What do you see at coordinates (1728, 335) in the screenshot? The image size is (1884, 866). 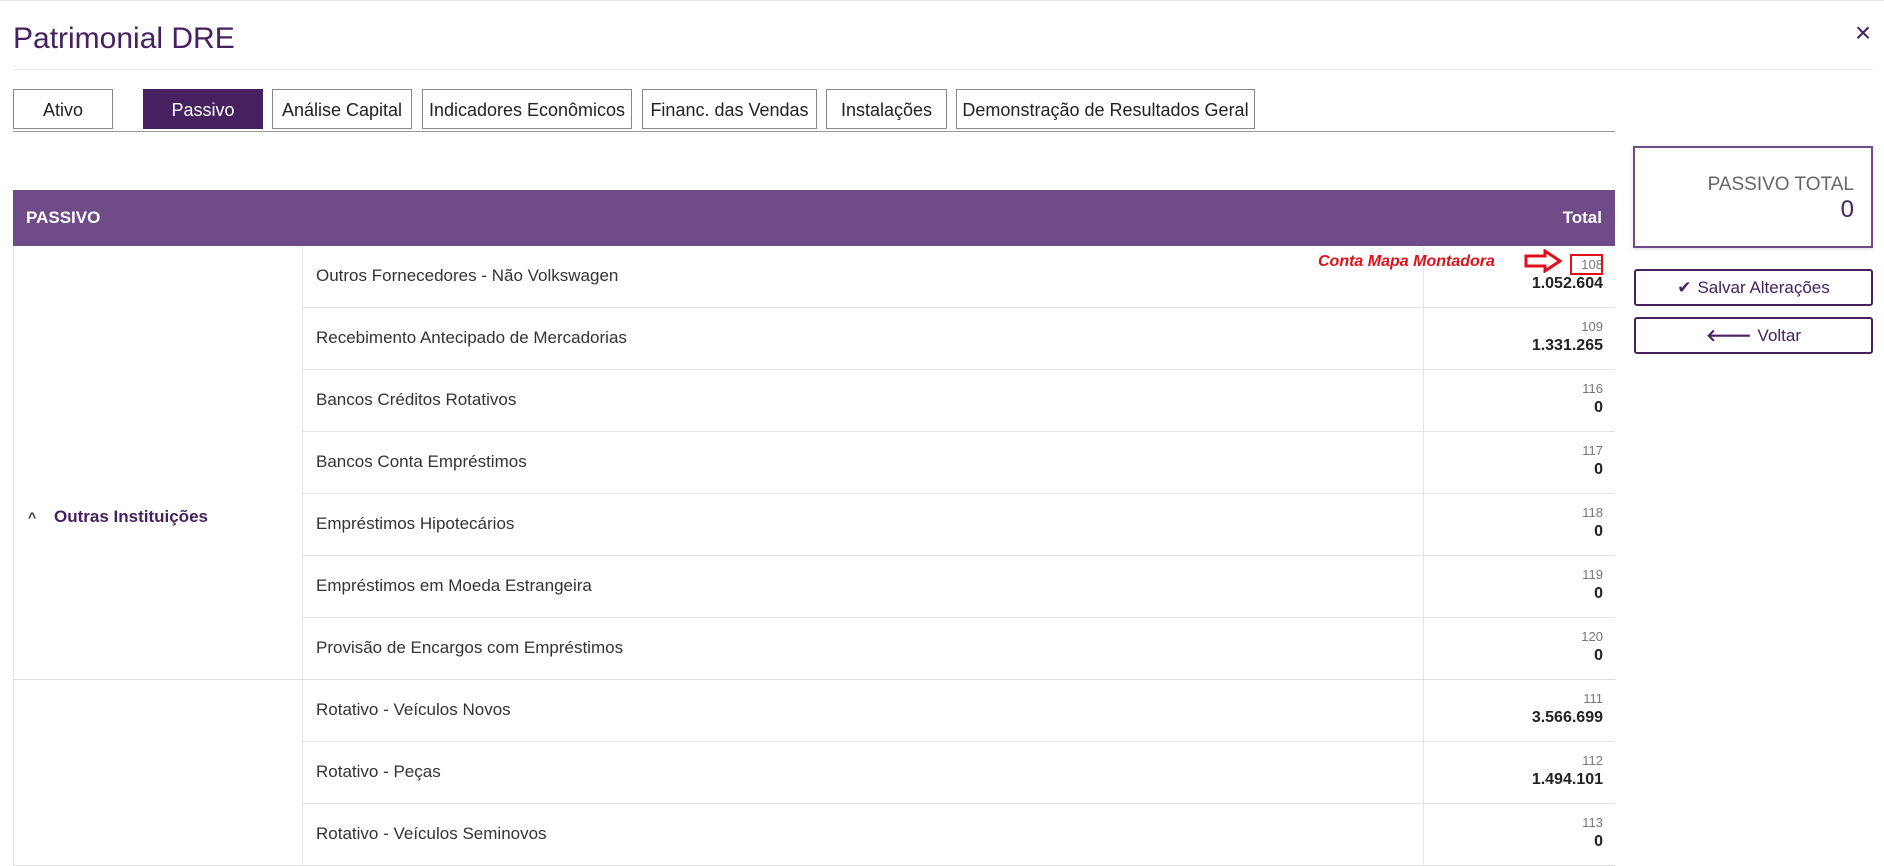 I see `arrow-left-icon: 🡐` at bounding box center [1728, 335].